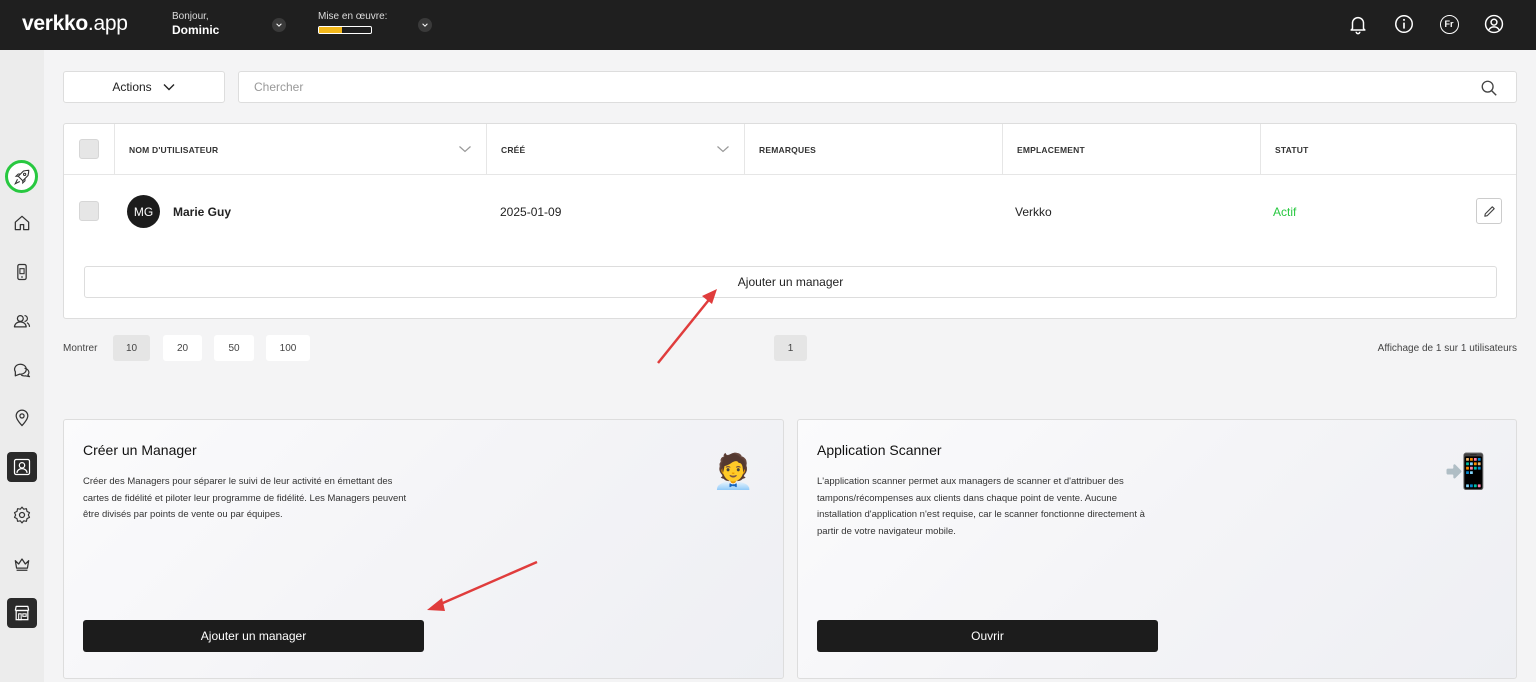 The width and height of the screenshot is (1536, 682). Describe the element at coordinates (331, 30) in the screenshot. I see `progress-fill` at that location.